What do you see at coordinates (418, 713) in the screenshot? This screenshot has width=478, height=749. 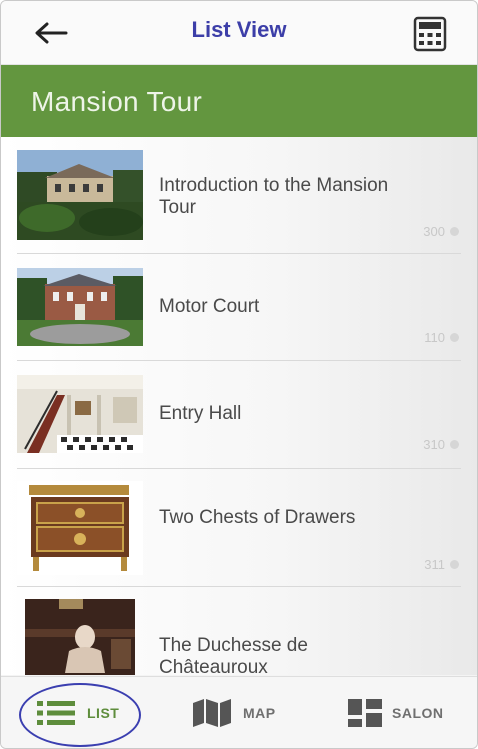 I see `tab-salon-label: SALON` at bounding box center [418, 713].